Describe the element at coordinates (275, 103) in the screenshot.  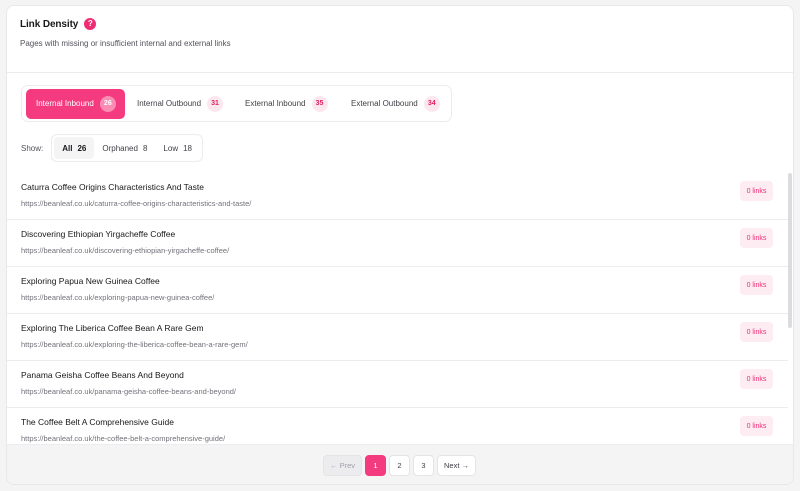
I see `tab-label: External Inbound` at that location.